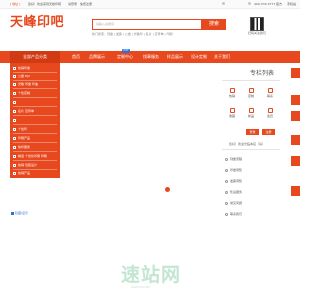 Image resolution: width=320 pixels, height=300 pixels. Describe the element at coordinates (151, 57) in the screenshot. I see `nav-item-service: 找章服务` at that location.